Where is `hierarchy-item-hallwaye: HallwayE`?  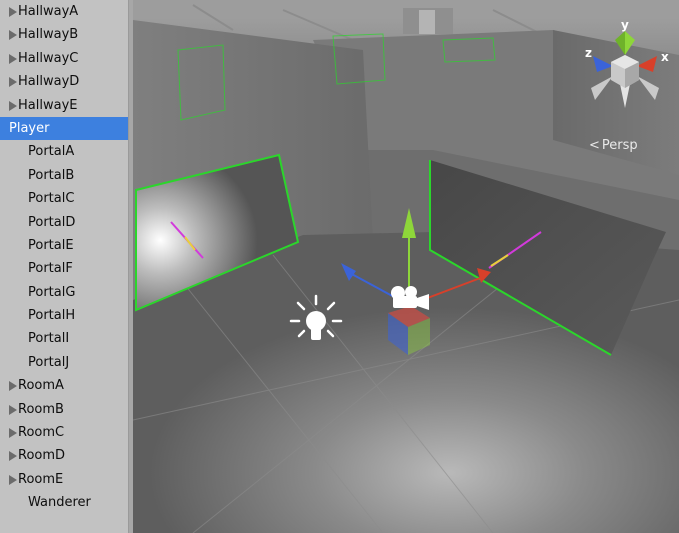 hierarchy-item-hallwaye: HallwayE is located at coordinates (64, 105).